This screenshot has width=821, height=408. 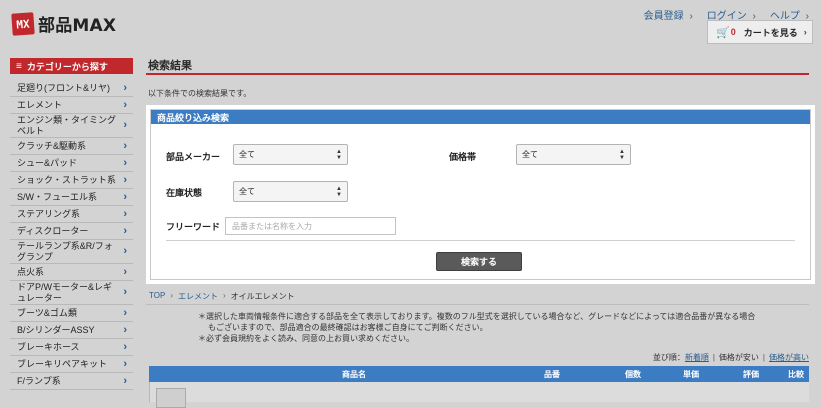 I want to click on breadcrumb: TOP › エレメント › オイルエレメント, so click(x=222, y=296).